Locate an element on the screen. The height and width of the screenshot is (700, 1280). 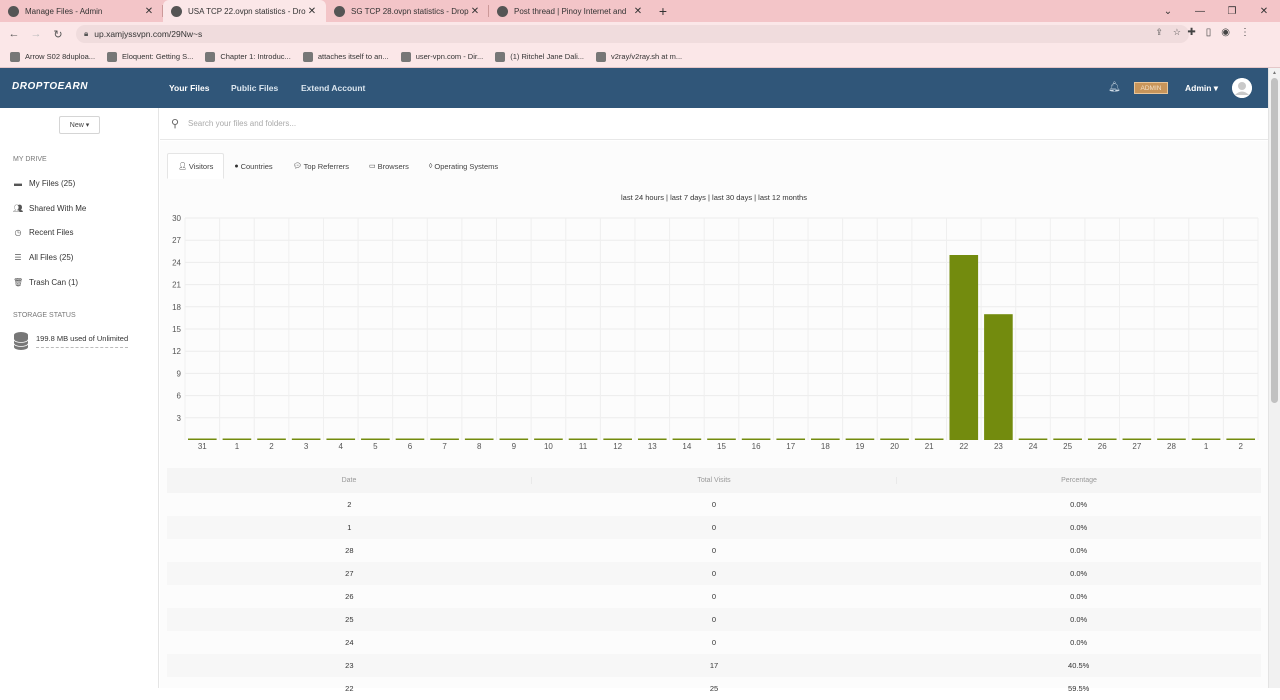
x-tick-label: 31 is located at coordinates (202, 446).